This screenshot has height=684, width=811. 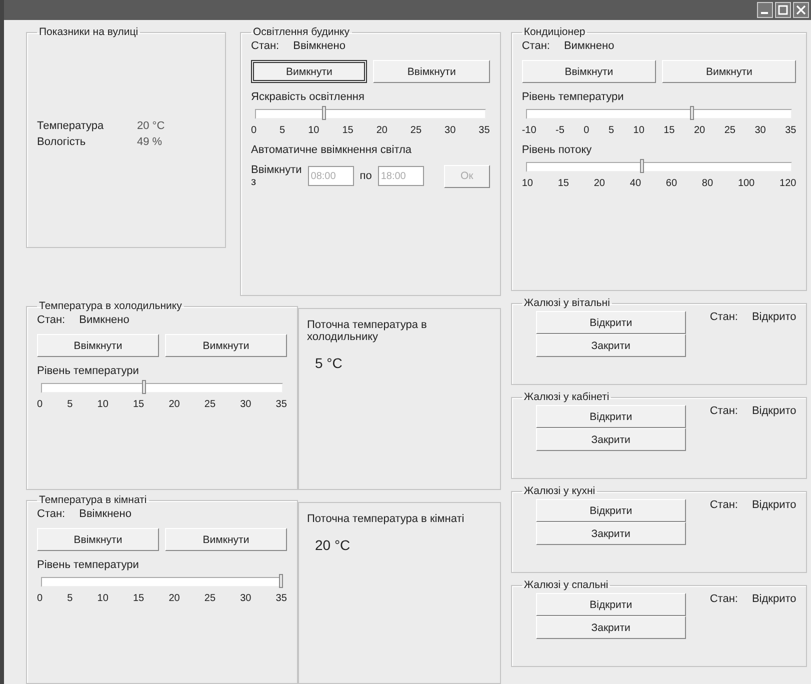 What do you see at coordinates (765, 10) in the screenshot?
I see `minimize-icon` at bounding box center [765, 10].